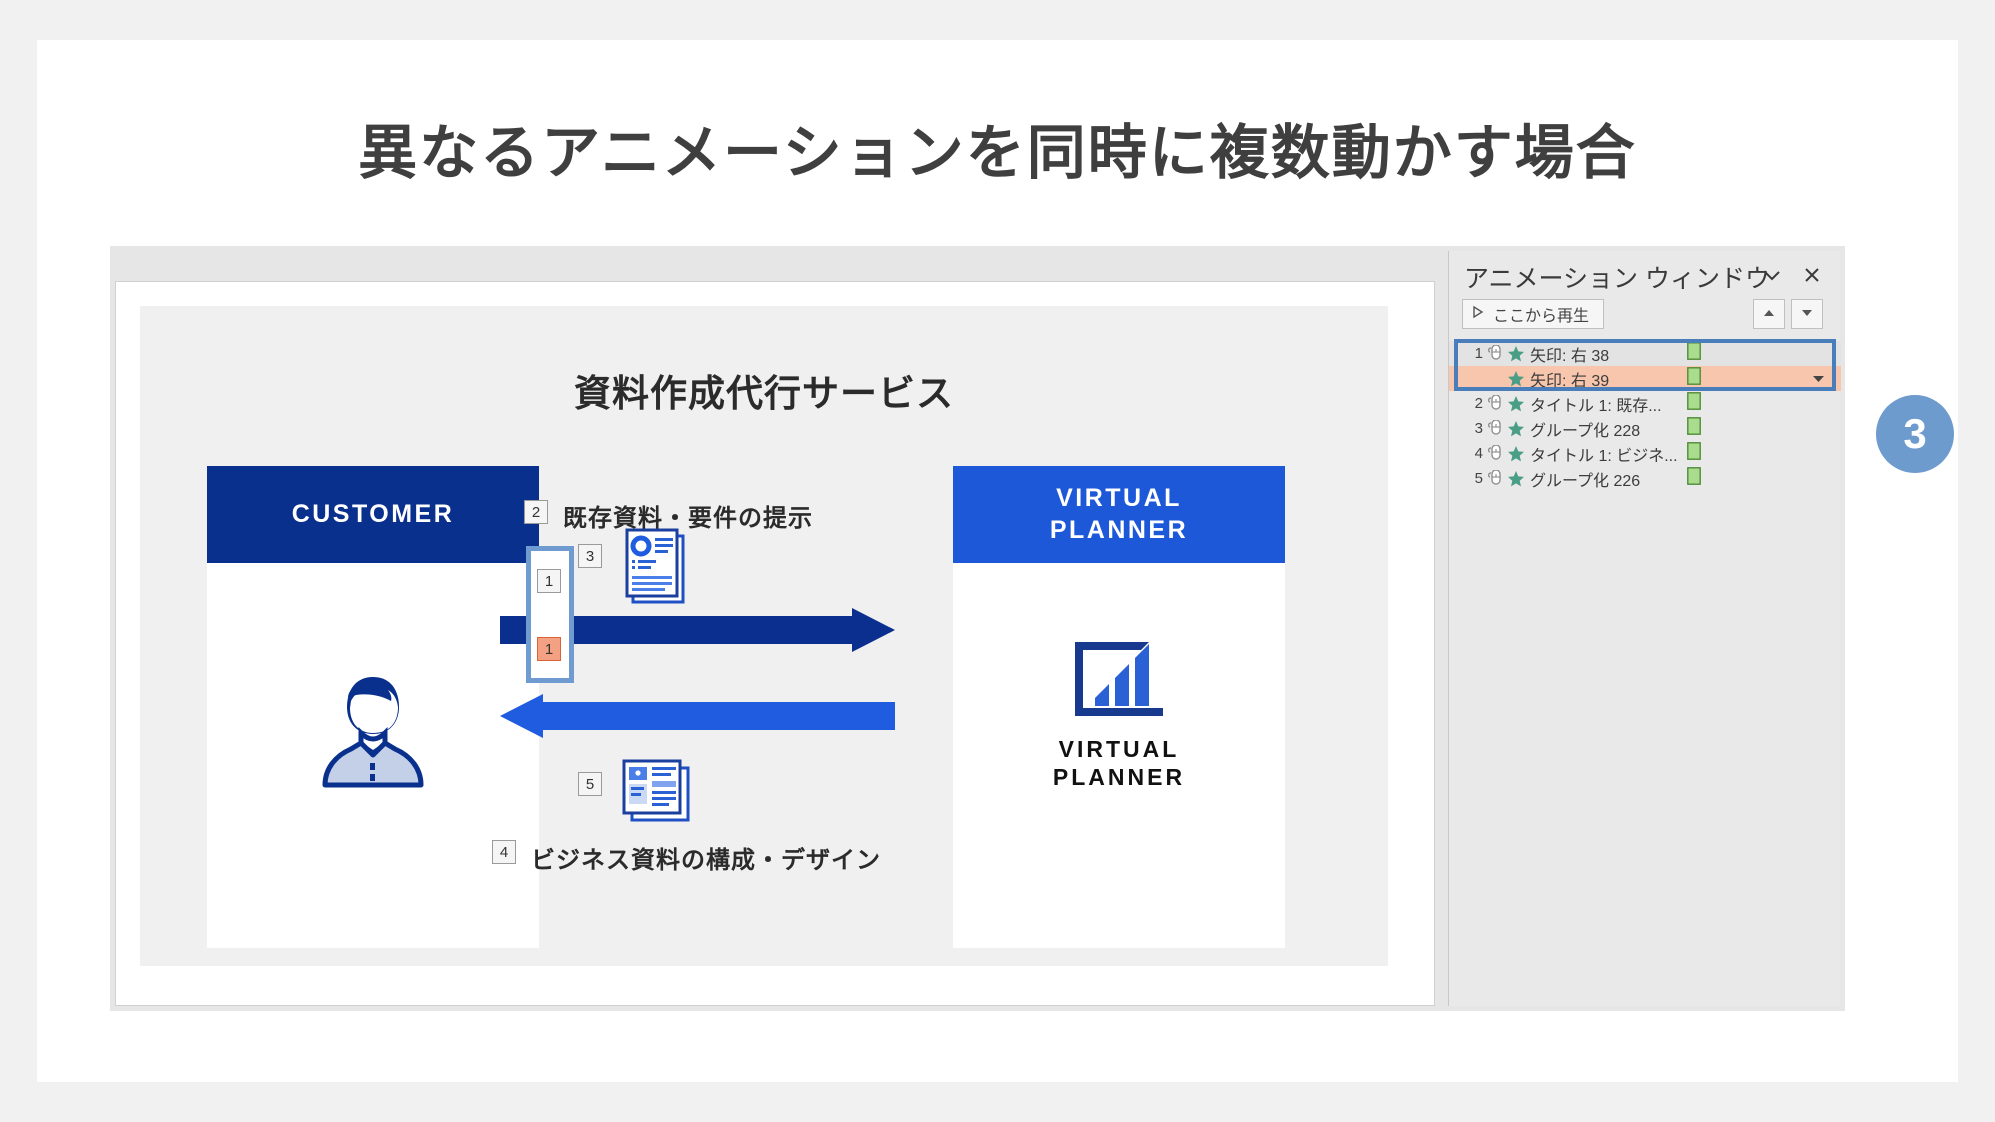 The width and height of the screenshot is (1995, 1122). Describe the element at coordinates (1645, 353) in the screenshot. I see `animation-list-item: 1 矢印: 右 38` at that location.